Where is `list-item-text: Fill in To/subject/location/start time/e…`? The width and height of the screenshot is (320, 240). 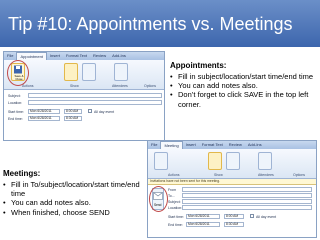 list-item-text: Fill in To/subject/location/start time/e… is located at coordinates (75, 189).